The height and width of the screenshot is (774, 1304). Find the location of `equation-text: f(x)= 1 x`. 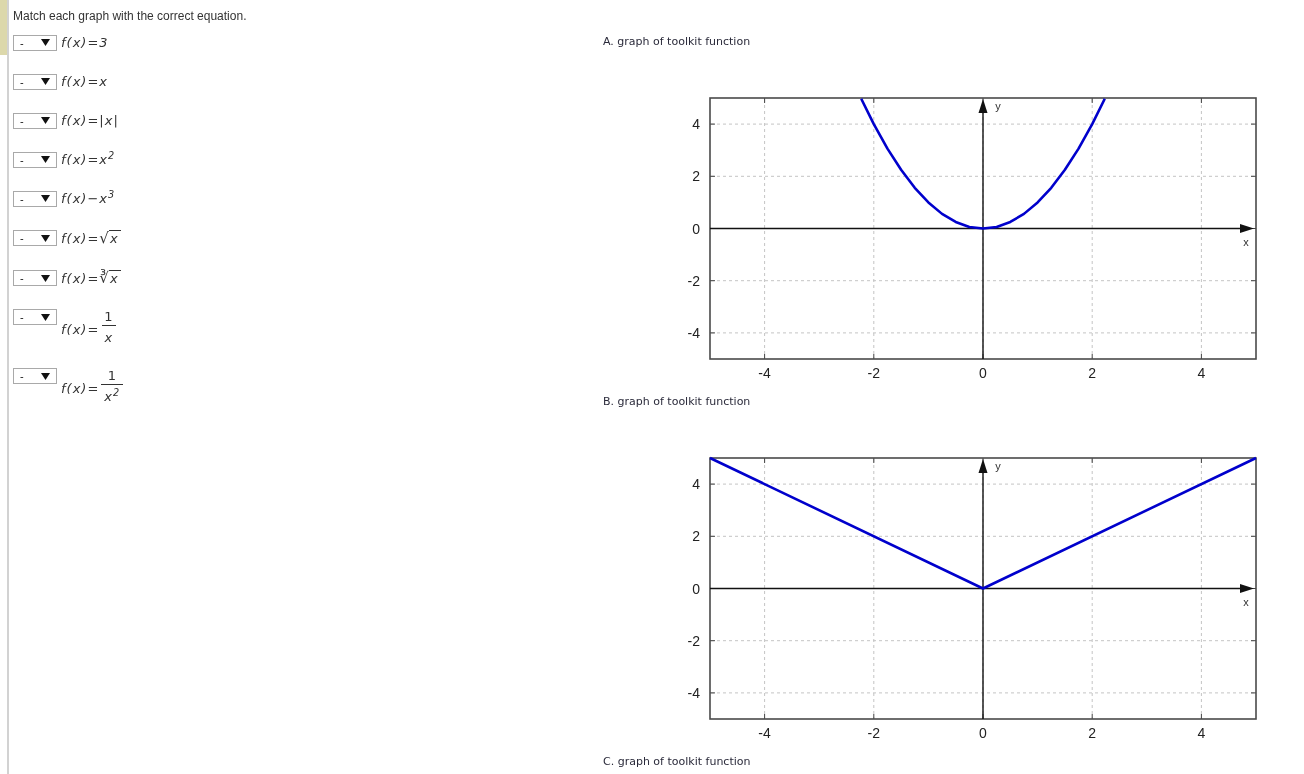

equation-text: f(x)= 1 x is located at coordinates (89, 327).